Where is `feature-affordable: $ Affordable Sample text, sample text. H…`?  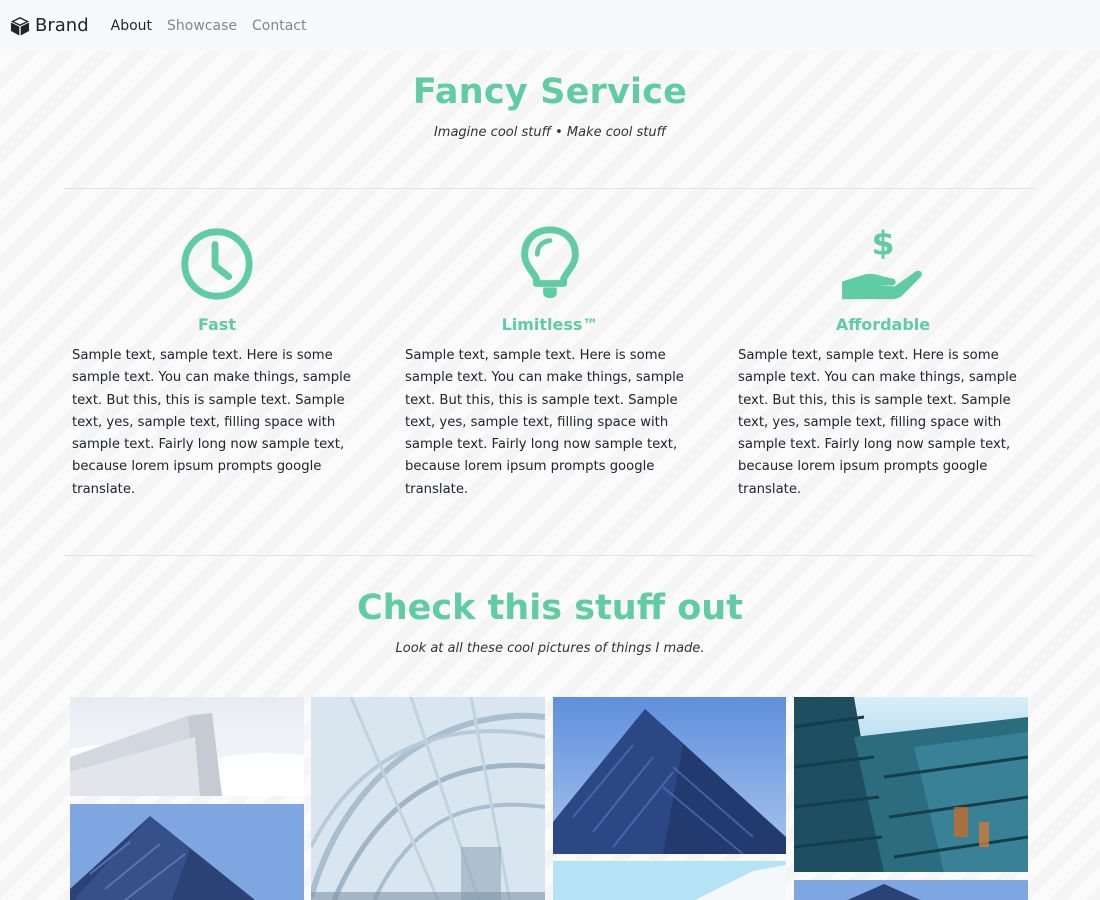
feature-affordable: $ Affordable Sample text, sample text. H… is located at coordinates (883, 363).